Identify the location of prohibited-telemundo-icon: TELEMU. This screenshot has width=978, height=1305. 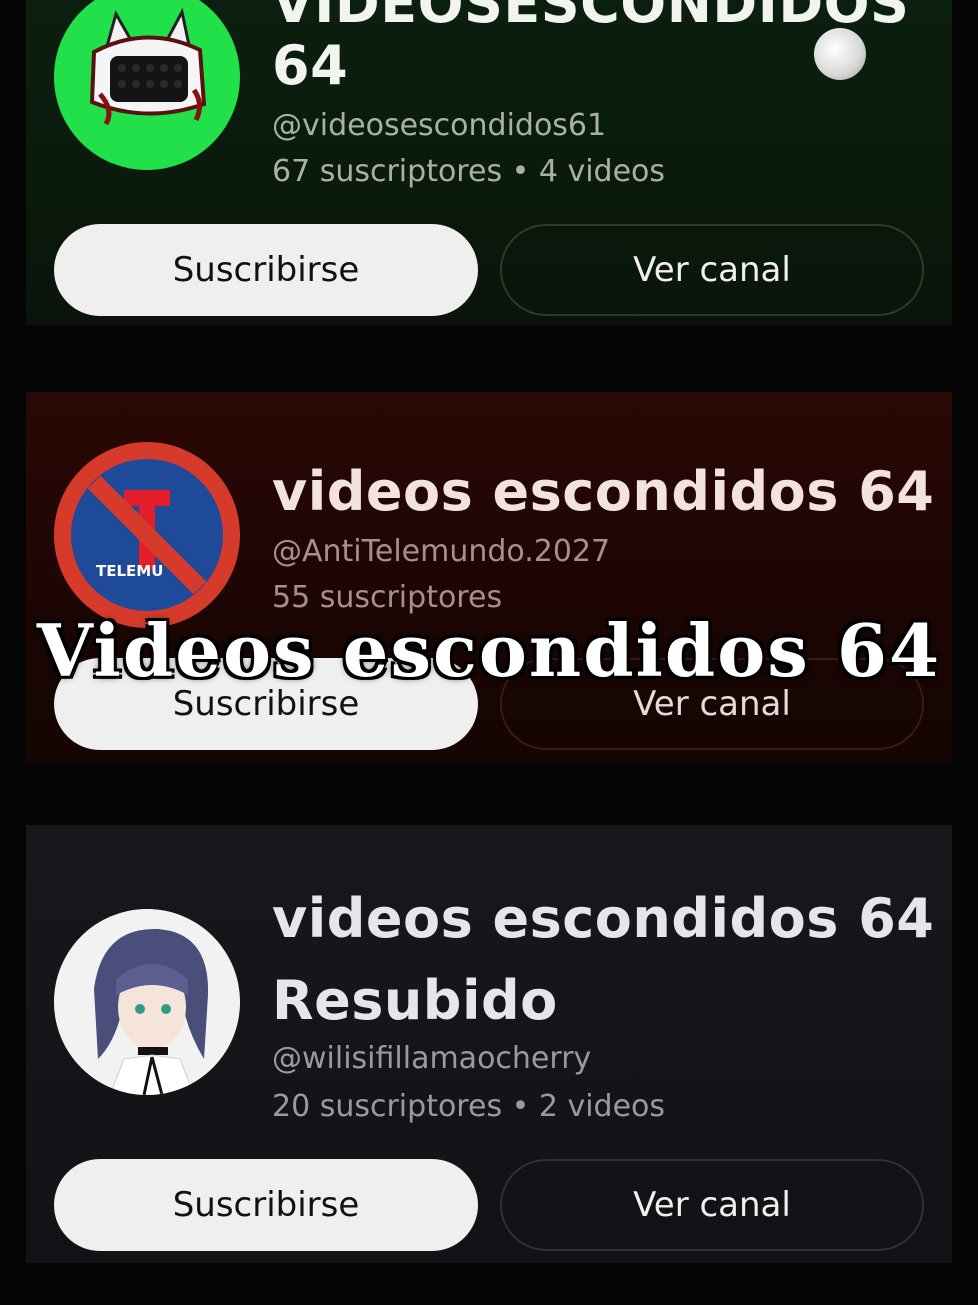
(147, 535).